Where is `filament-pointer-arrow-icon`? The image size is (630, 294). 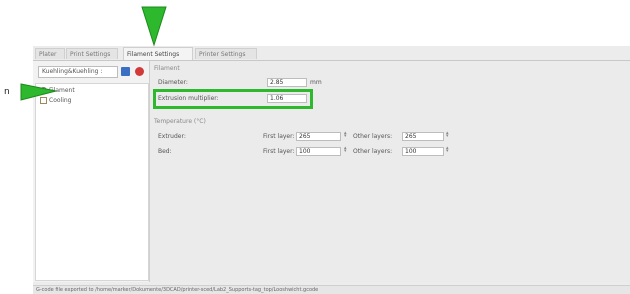
filament-pointer-arrow-icon is located at coordinates (38, 92).